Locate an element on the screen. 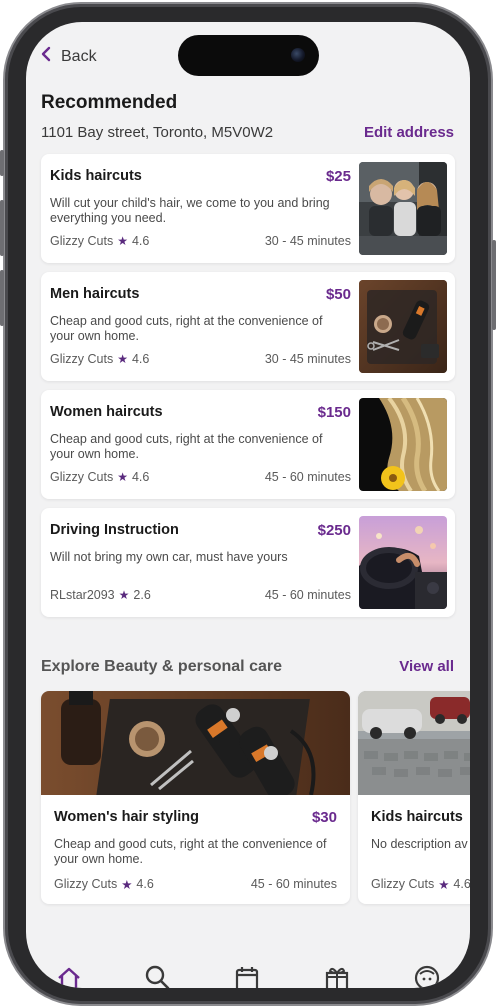 The width and height of the screenshot is (496, 1008). service-name: Women's hair styling is located at coordinates (126, 817).